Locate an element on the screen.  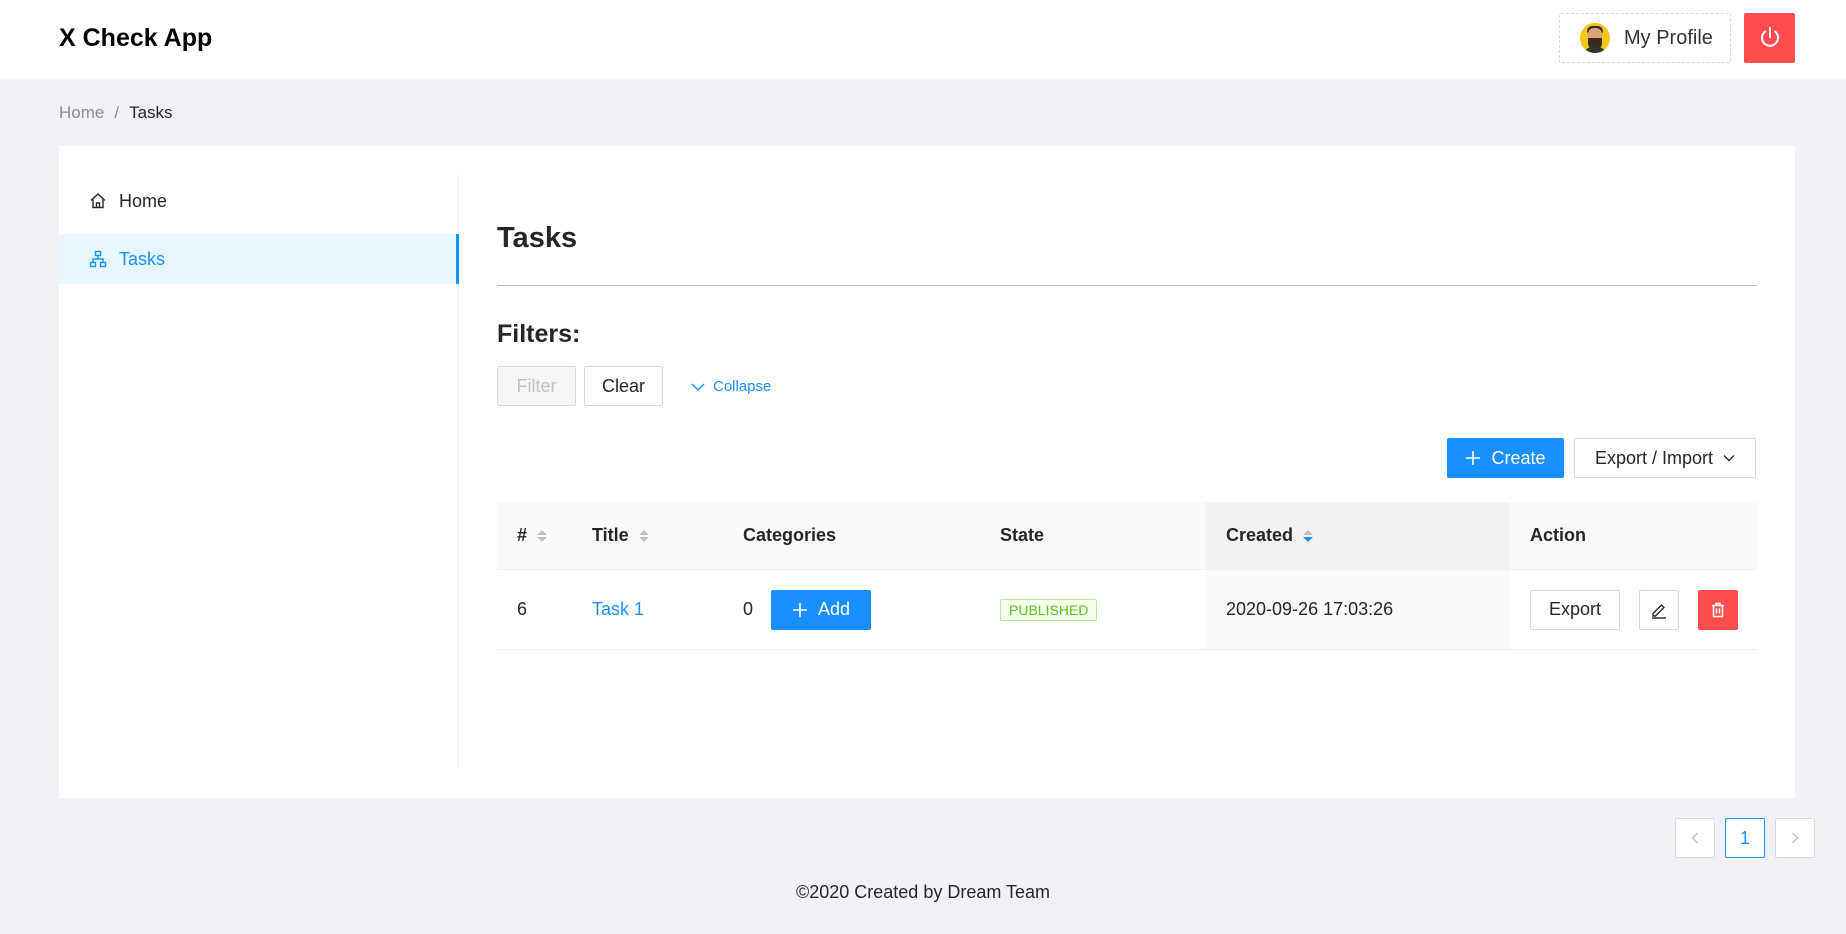
breadcrumb-current: Tasks is located at coordinates (151, 112).